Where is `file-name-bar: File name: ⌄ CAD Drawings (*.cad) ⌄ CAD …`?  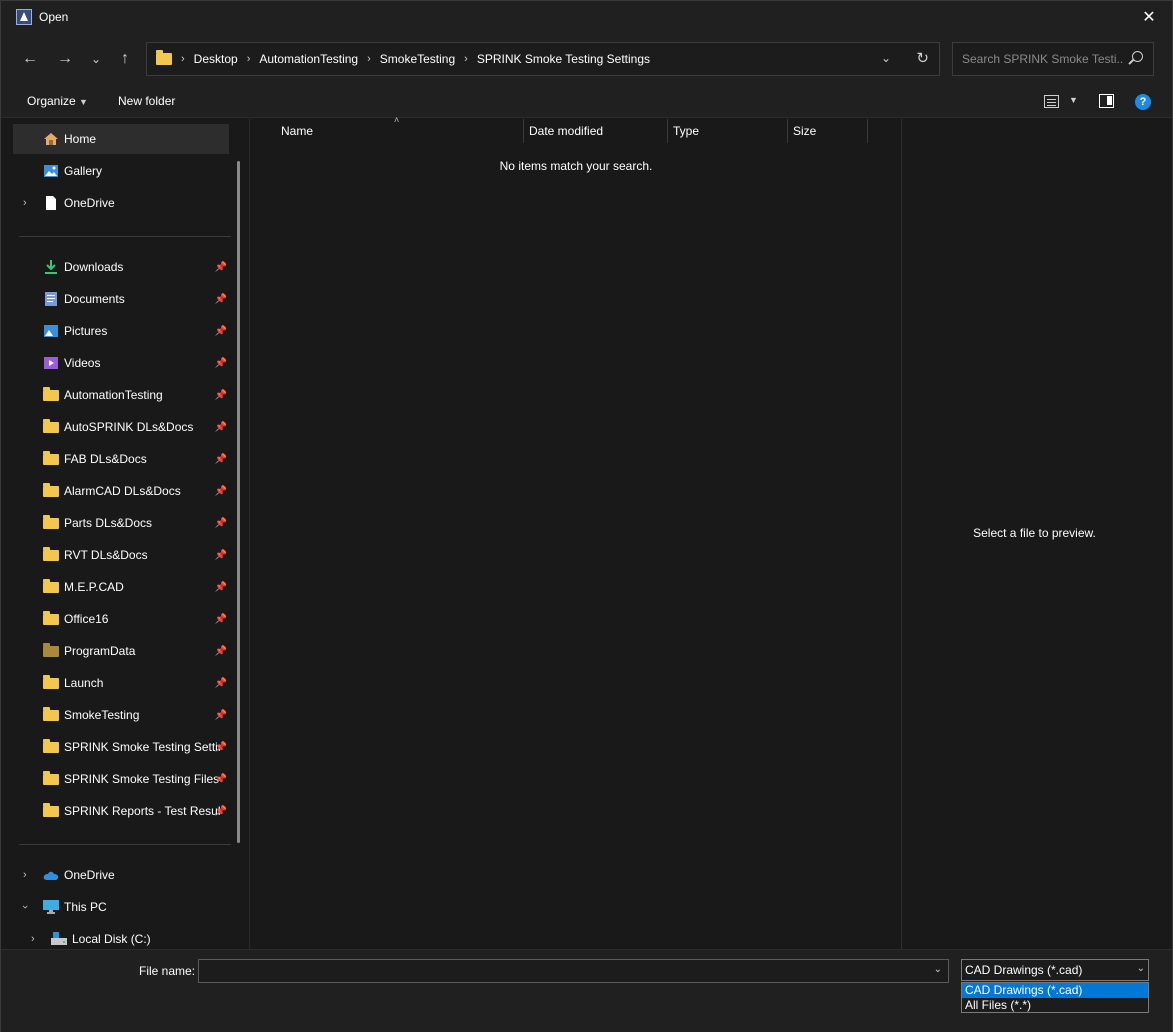 file-name-bar: File name: ⌄ CAD Drawings (*.cad) ⌄ CAD … is located at coordinates (586, 990).